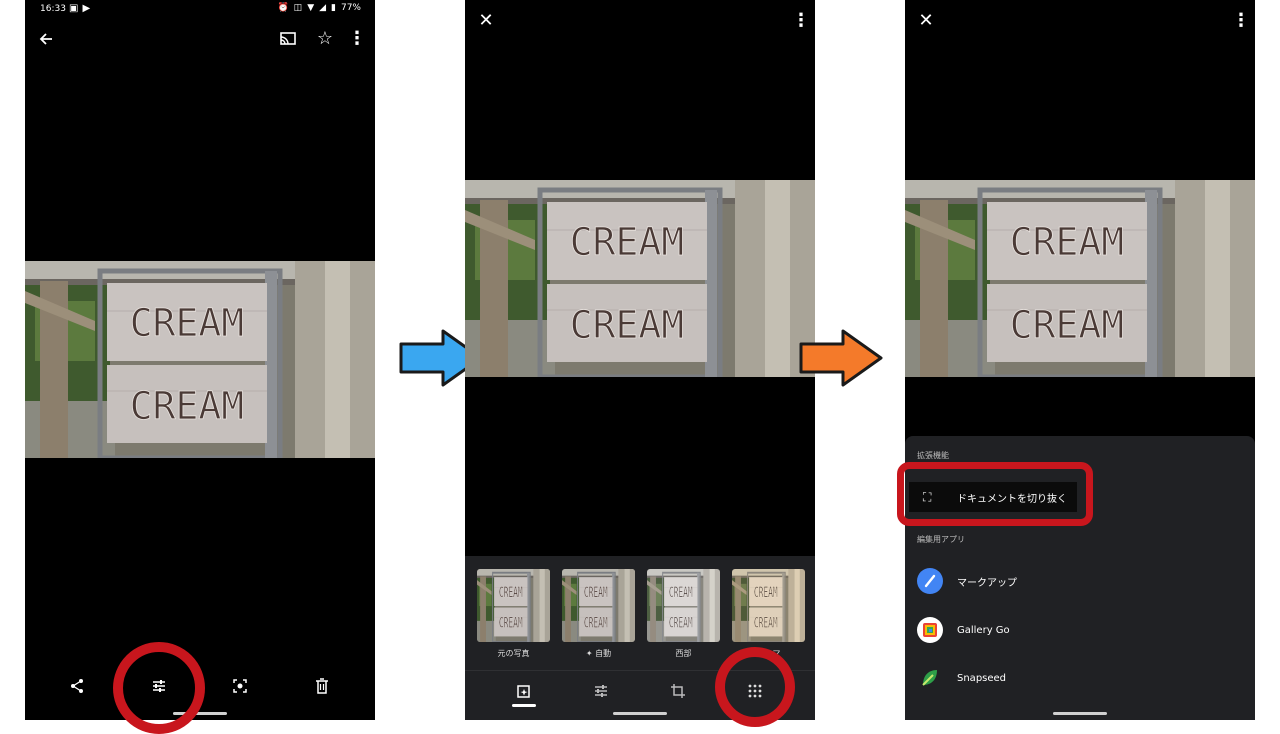 The image size is (1280, 734). What do you see at coordinates (77, 686) in the screenshot?
I see `share-icon` at bounding box center [77, 686].